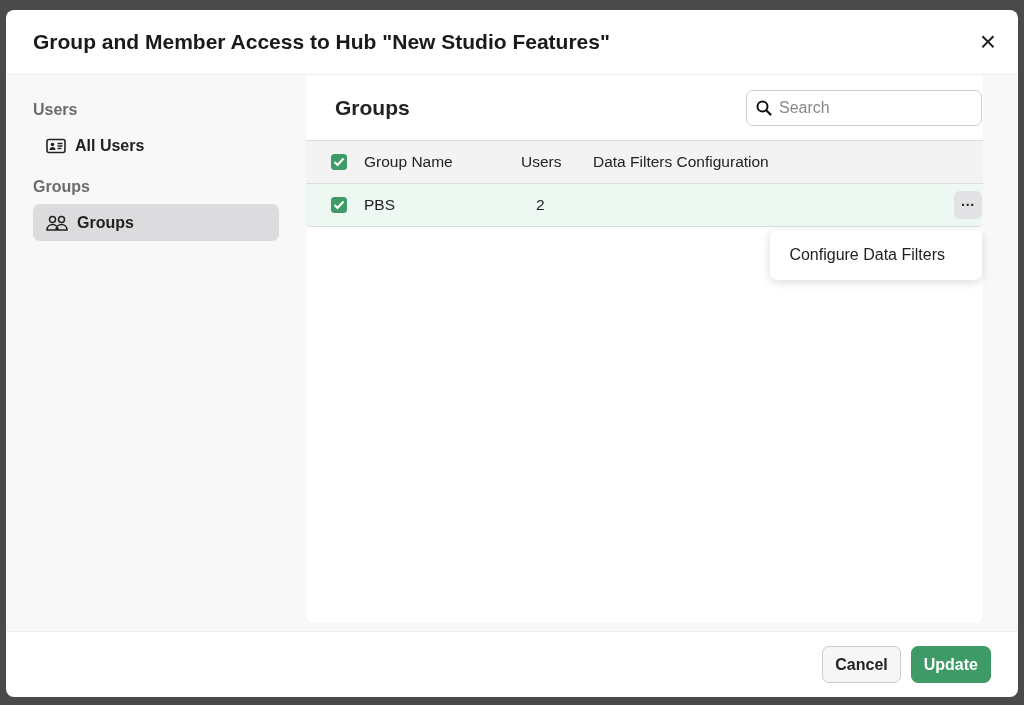  I want to click on id-card-icon, so click(56, 145).